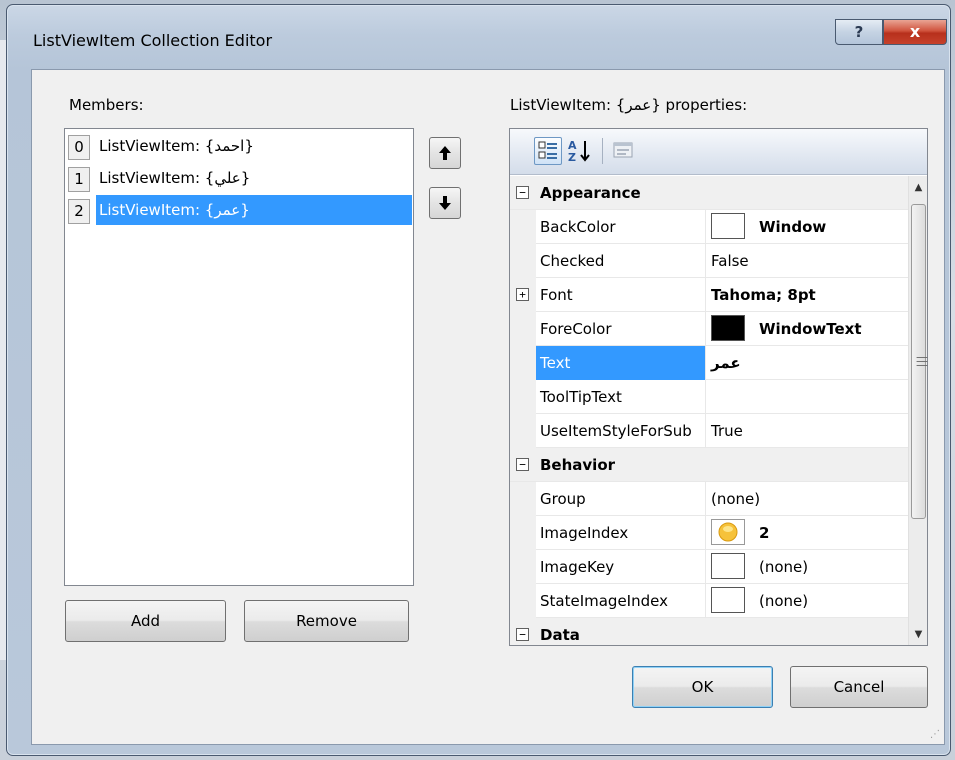 The width and height of the screenshot is (955, 760). I want to click on help-icon: ?, so click(859, 32).